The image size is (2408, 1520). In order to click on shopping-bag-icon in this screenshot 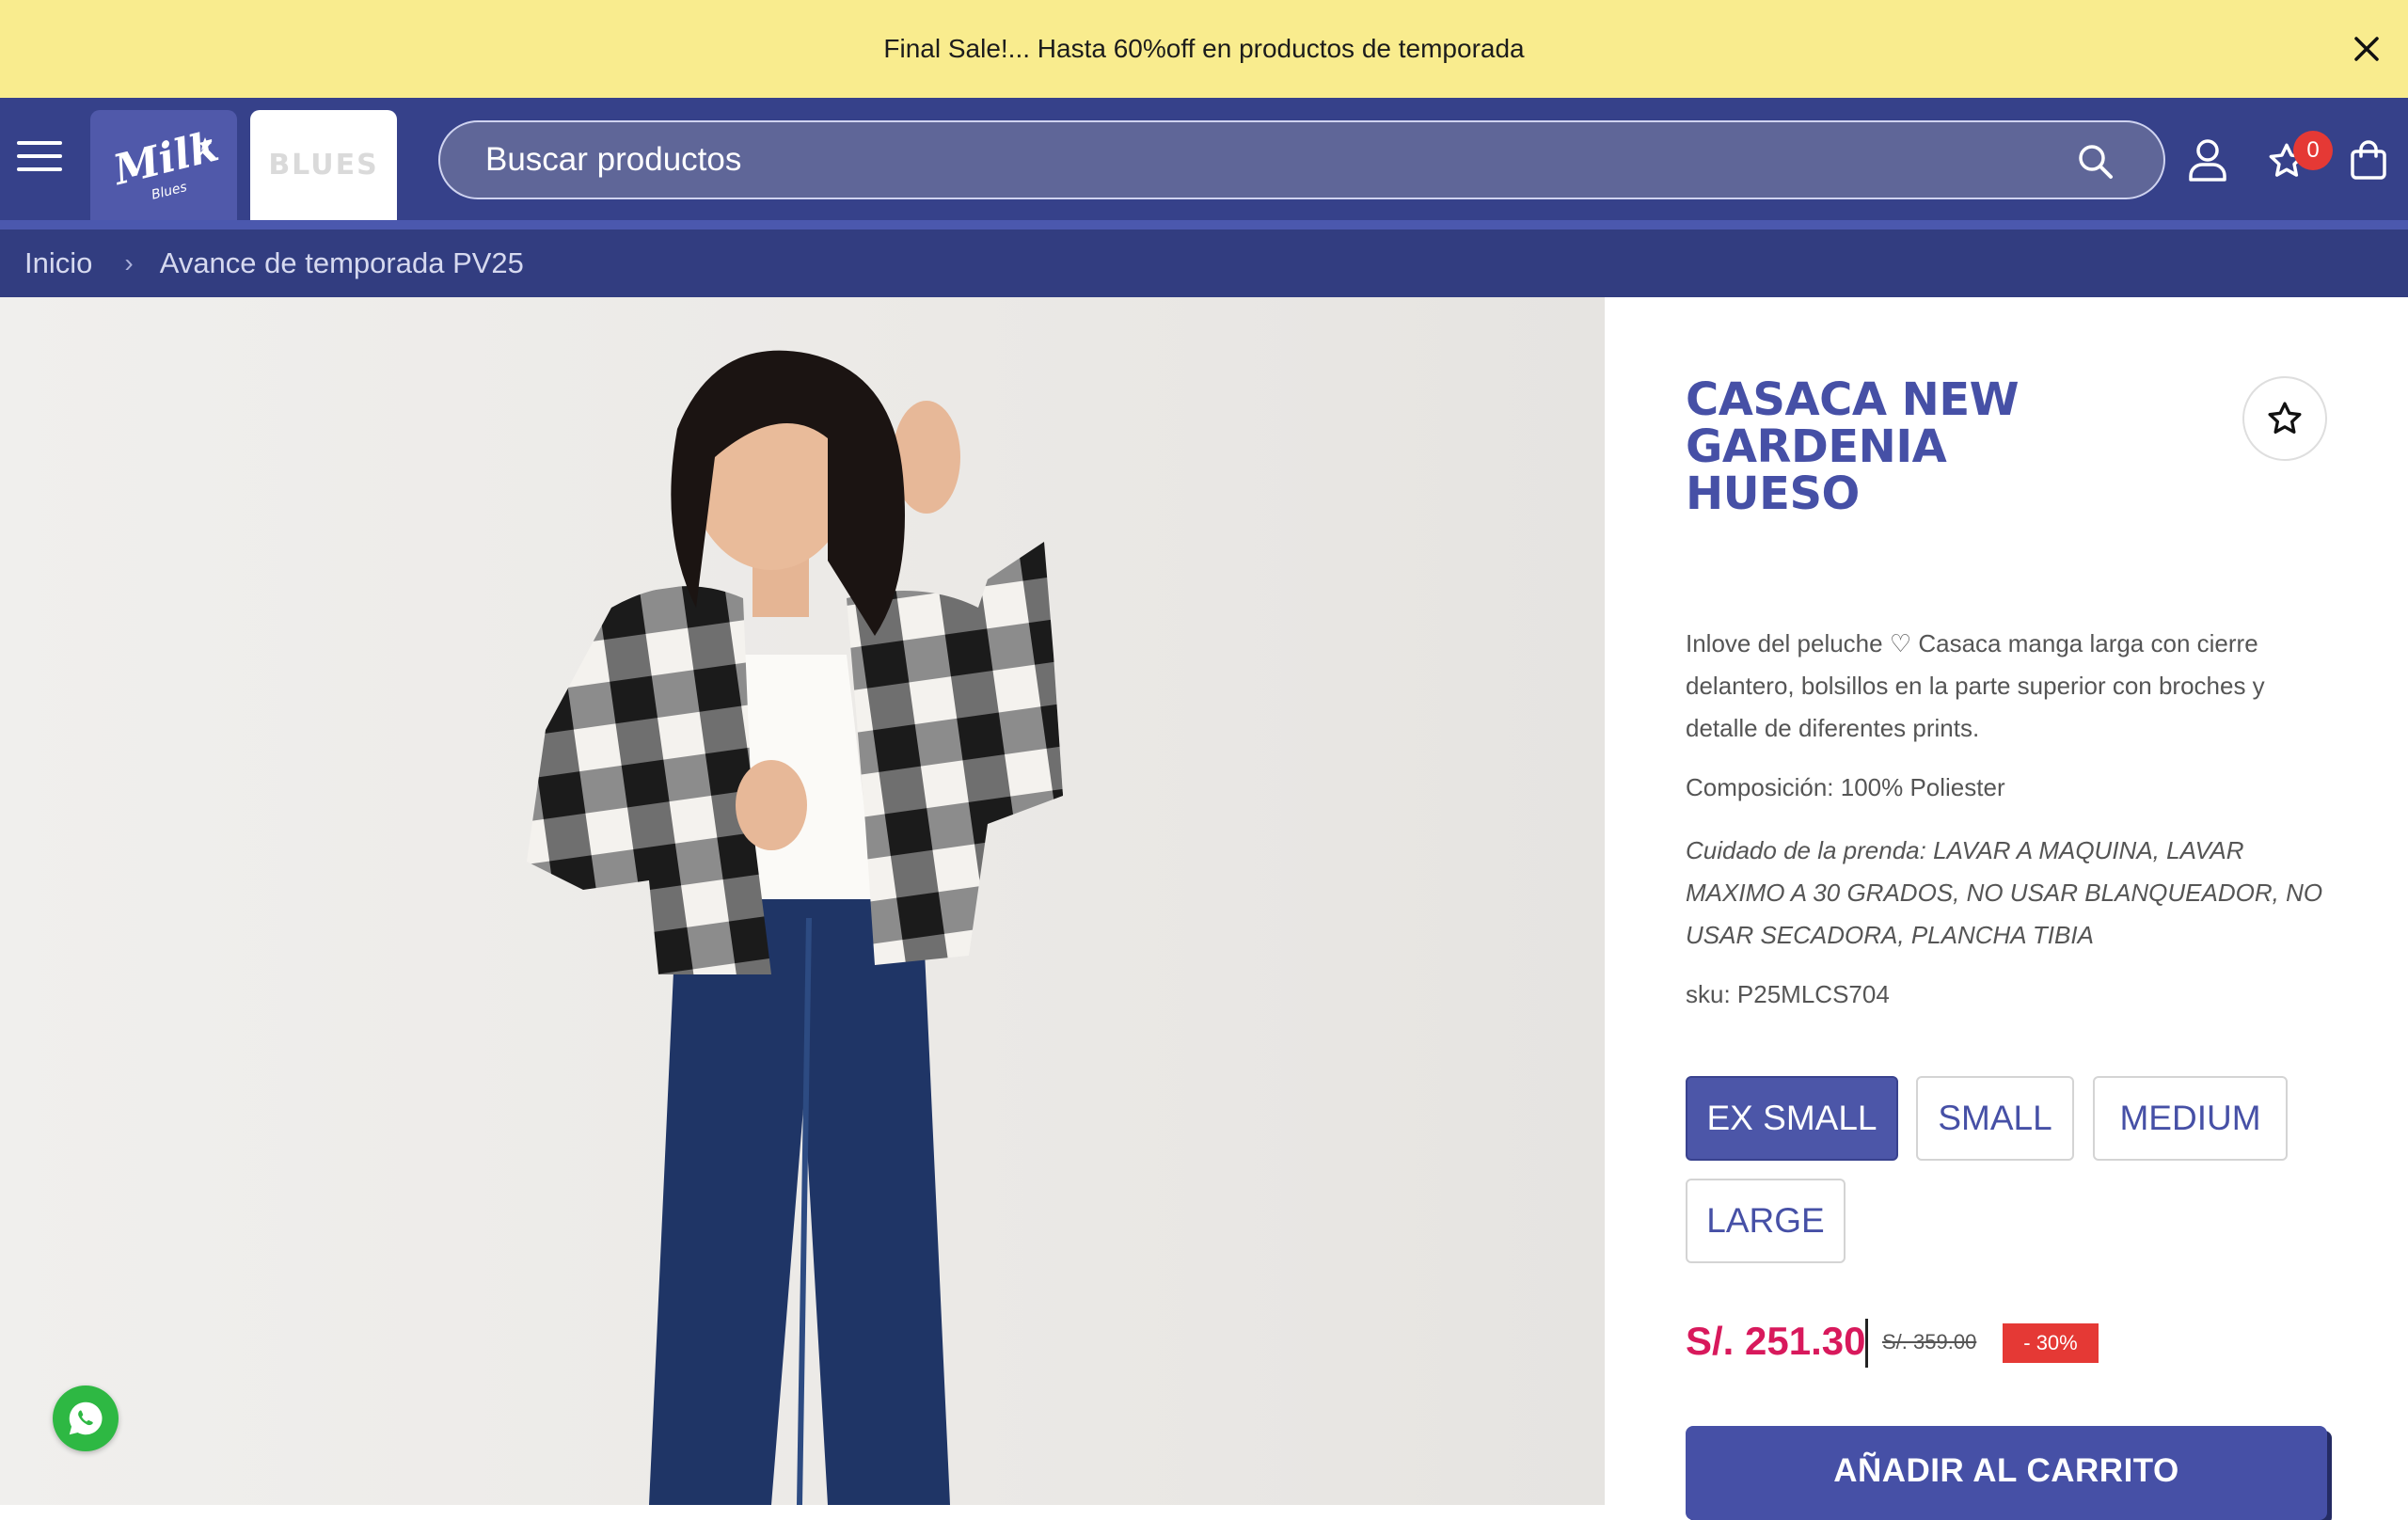, I will do `click(2368, 162)`.